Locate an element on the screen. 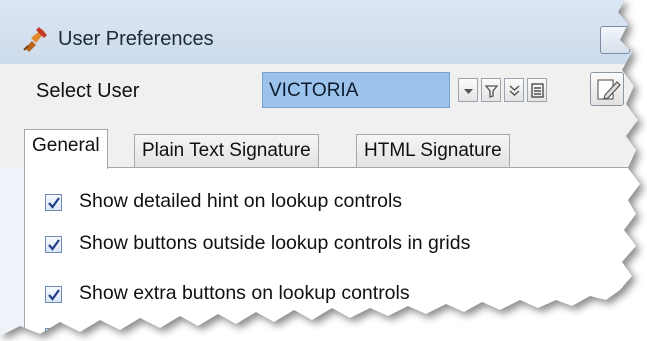 The width and height of the screenshot is (647, 341). window-title: User Preferences is located at coordinates (136, 39).